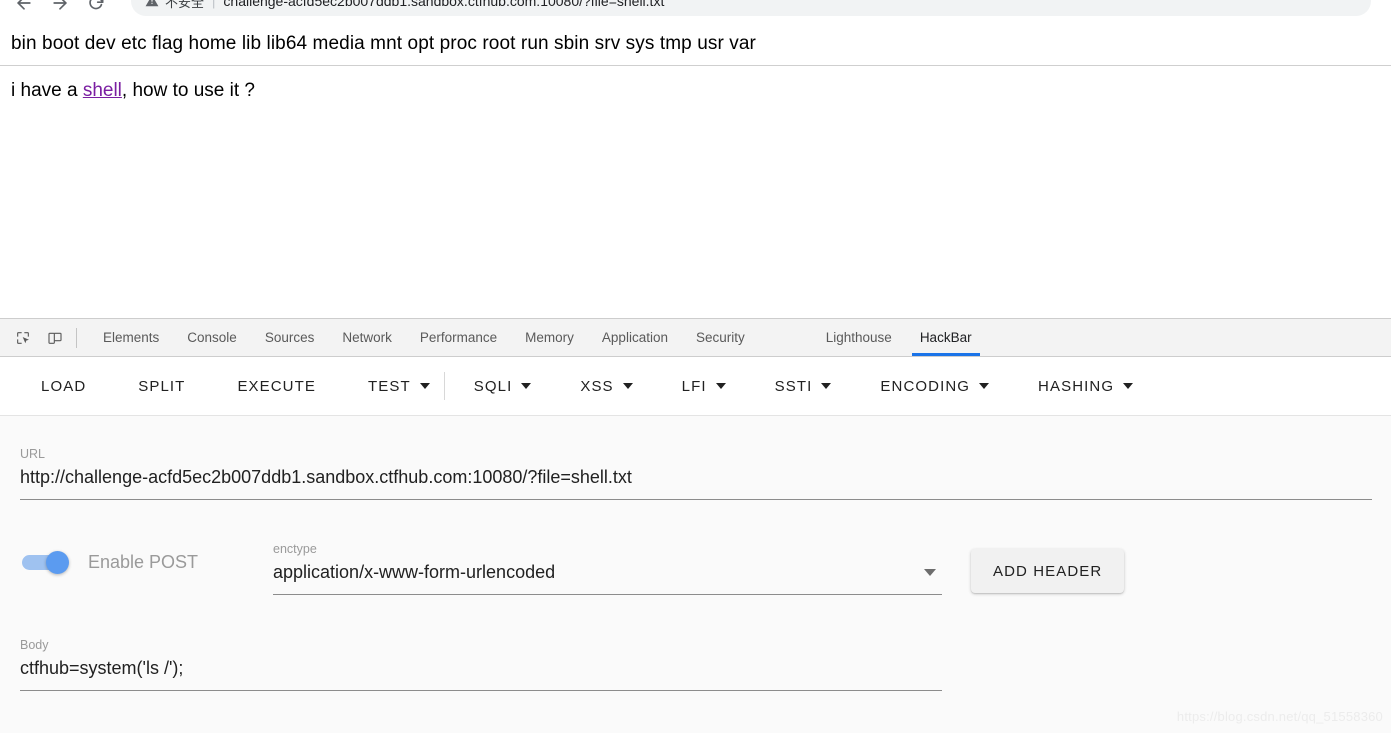 Image resolution: width=1391 pixels, height=733 pixels. I want to click on reload-icon, so click(96, 6).